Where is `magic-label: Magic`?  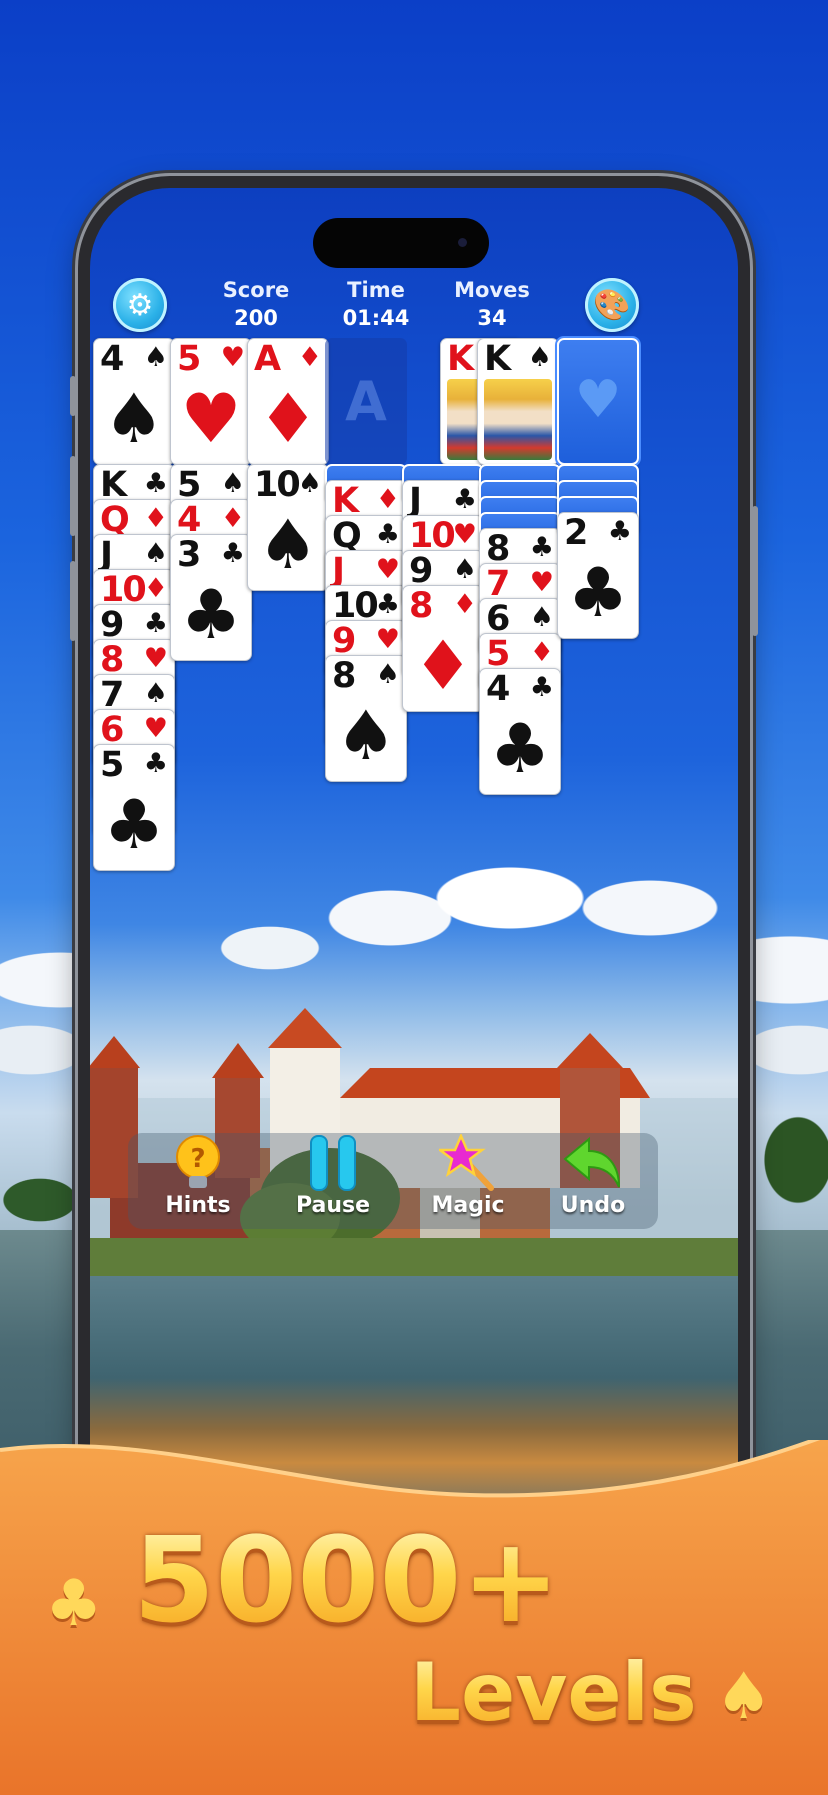 magic-label: Magic is located at coordinates (468, 1205).